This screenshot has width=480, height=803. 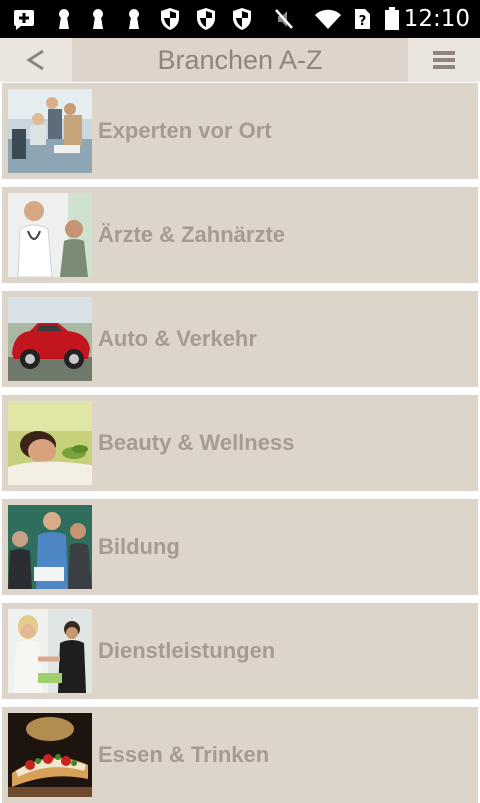 What do you see at coordinates (192, 234) in the screenshot?
I see `category-label: Ärzte & Zahnärzte` at bounding box center [192, 234].